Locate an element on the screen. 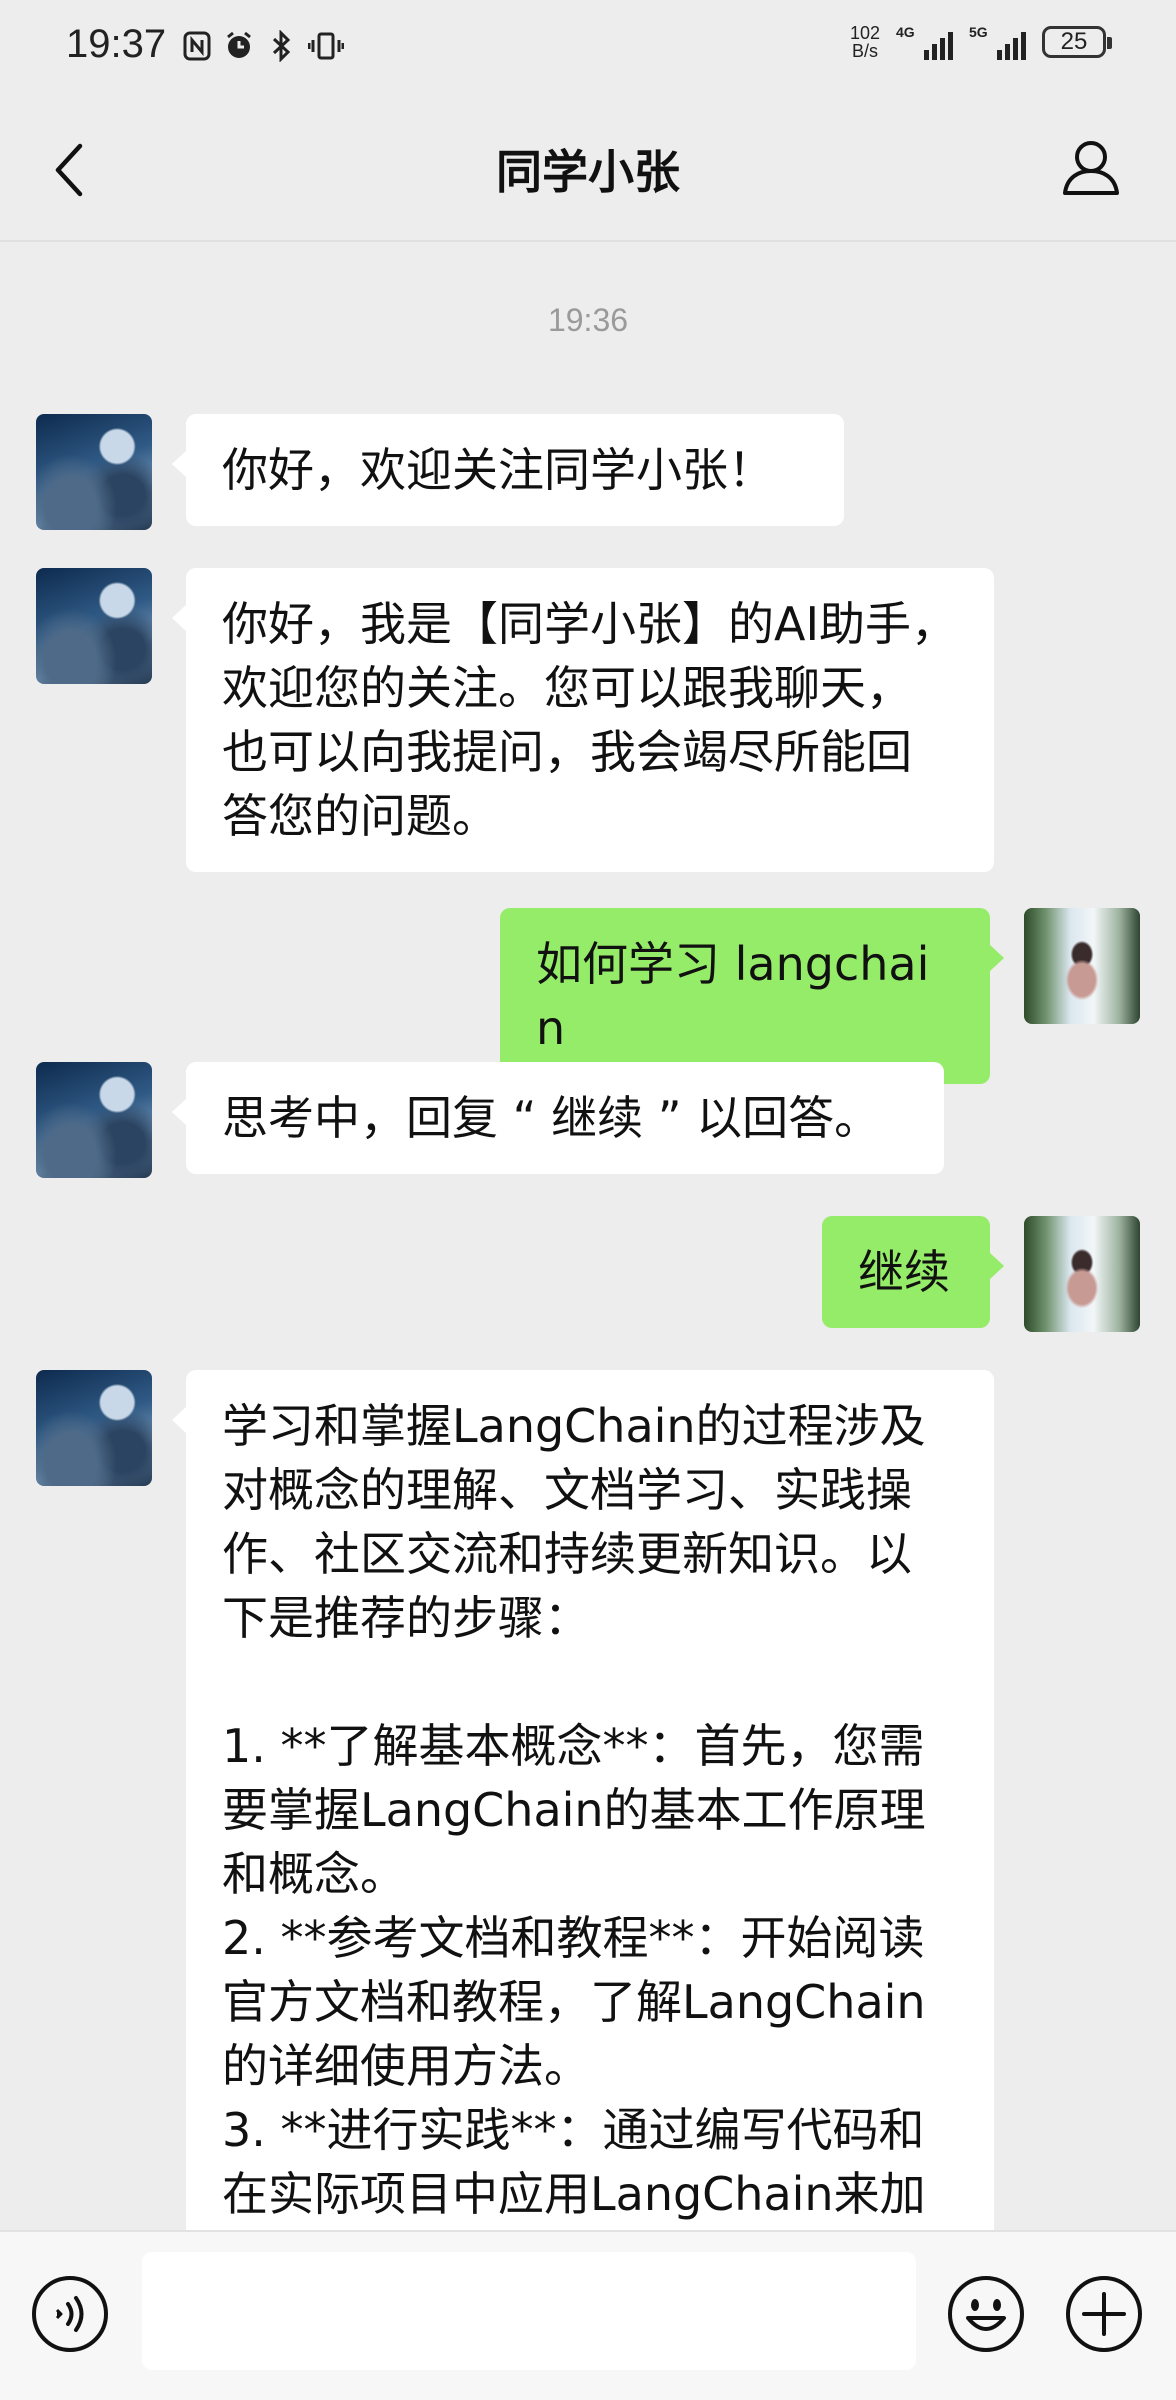  person-icon is located at coordinates (1091, 168).